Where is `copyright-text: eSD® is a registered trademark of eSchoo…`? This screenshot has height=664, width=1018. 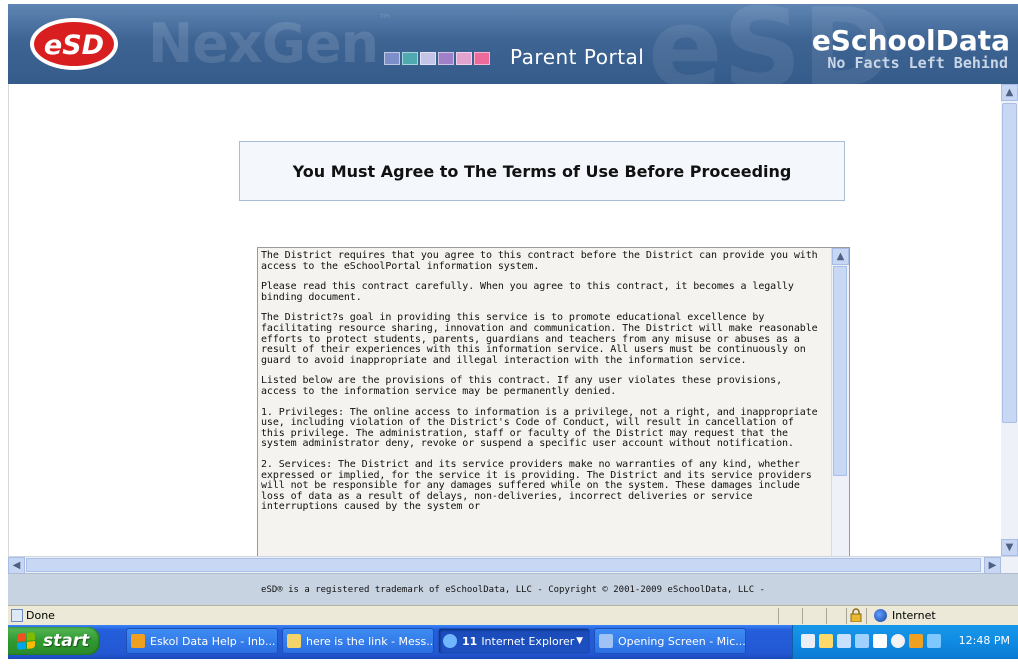 copyright-text: eSD® is a registered trademark of eSchoo… is located at coordinates (513, 590).